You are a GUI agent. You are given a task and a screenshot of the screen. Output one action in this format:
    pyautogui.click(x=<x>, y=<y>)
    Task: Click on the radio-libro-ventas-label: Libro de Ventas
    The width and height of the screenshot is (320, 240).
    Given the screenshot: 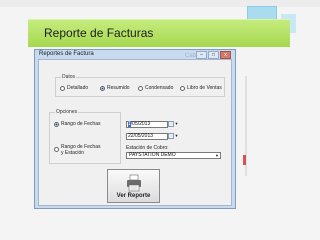 What is the action you would take?
    pyautogui.click(x=204, y=88)
    